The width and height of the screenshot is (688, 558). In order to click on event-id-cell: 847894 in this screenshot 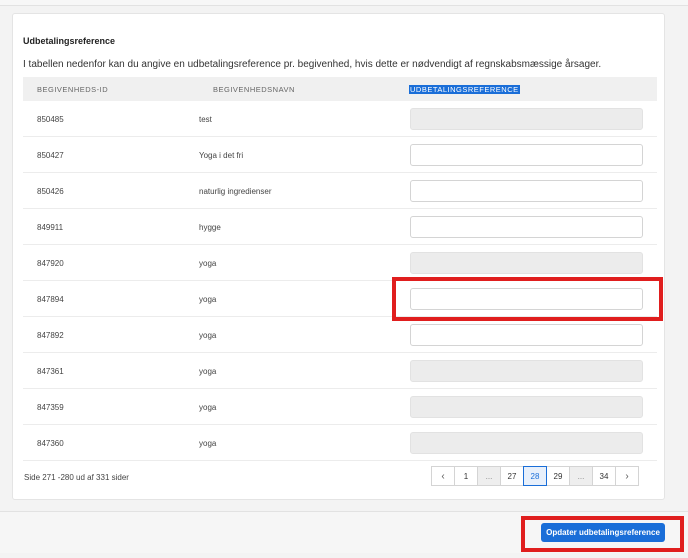, I will do `click(50, 299)`.